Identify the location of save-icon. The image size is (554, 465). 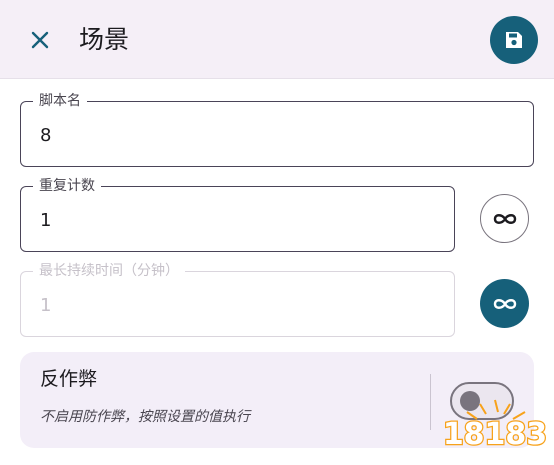
(514, 40).